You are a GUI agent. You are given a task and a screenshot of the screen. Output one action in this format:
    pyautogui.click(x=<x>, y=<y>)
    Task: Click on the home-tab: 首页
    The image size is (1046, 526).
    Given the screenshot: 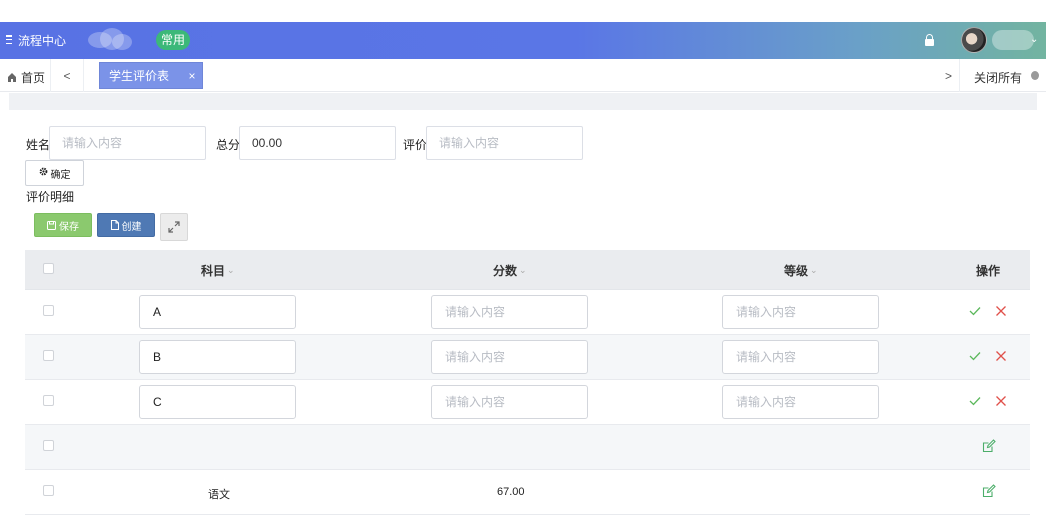 What is the action you would take?
    pyautogui.click(x=26, y=77)
    